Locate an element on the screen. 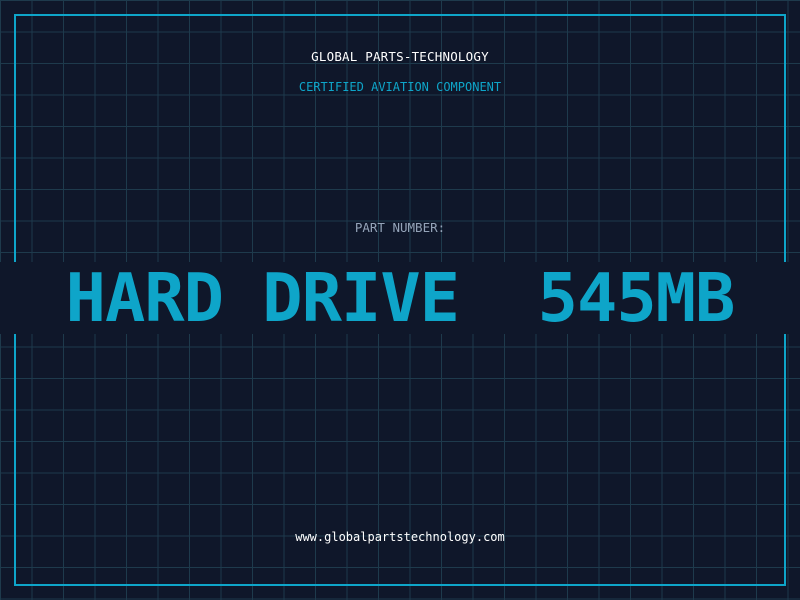 The height and width of the screenshot is (600, 800). website-link: www.globalpartstechnology.com is located at coordinates (400, 537).